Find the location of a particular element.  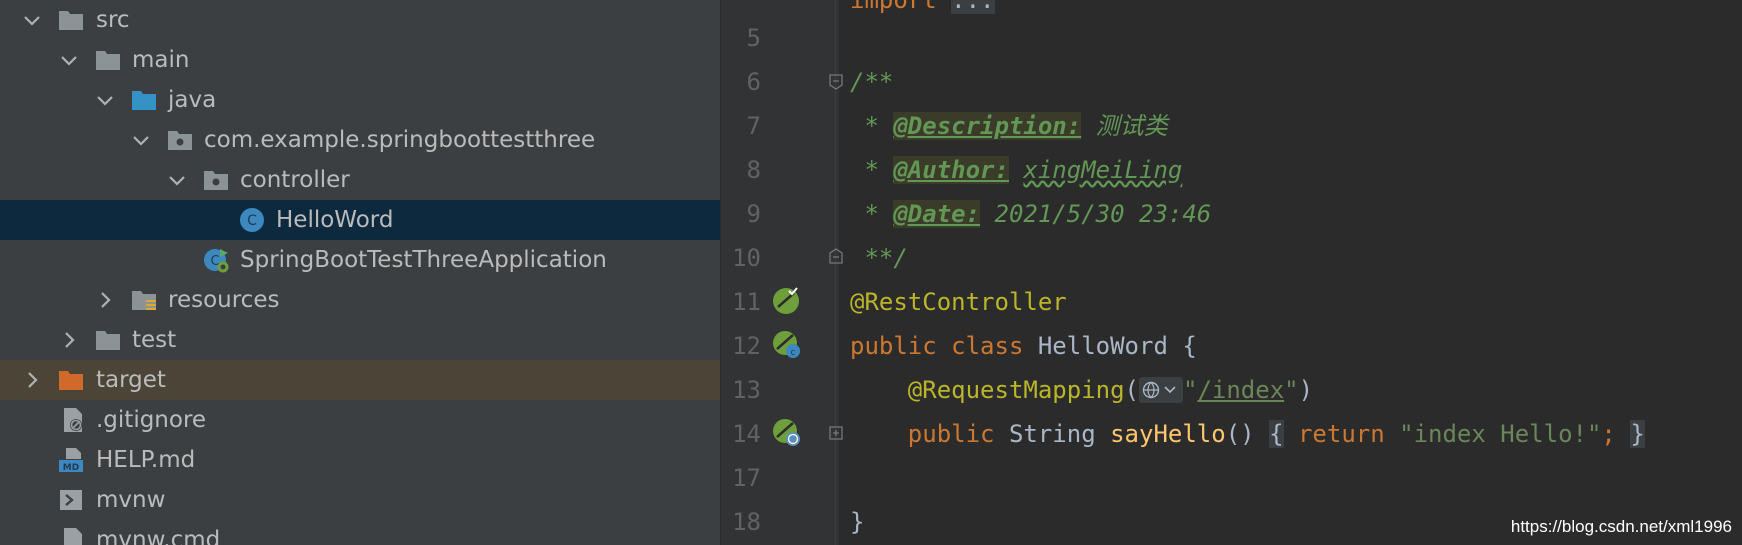

tree-item-application: C SpringBootTestThreeApplication is located at coordinates (360, 260).